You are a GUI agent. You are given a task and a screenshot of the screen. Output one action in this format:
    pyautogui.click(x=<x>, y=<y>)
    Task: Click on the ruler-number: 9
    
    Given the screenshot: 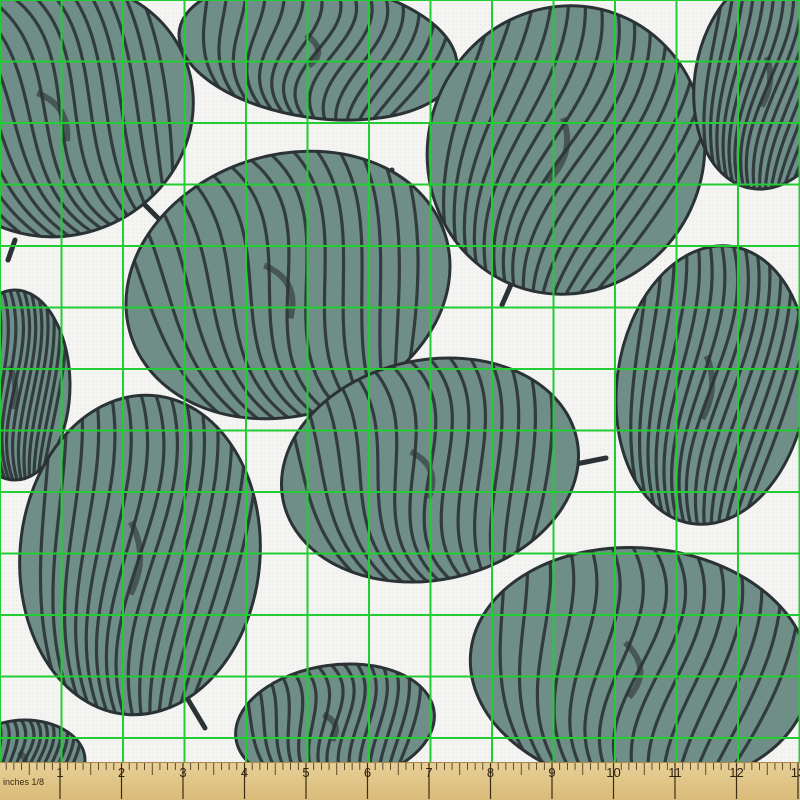 What is the action you would take?
    pyautogui.click(x=552, y=772)
    